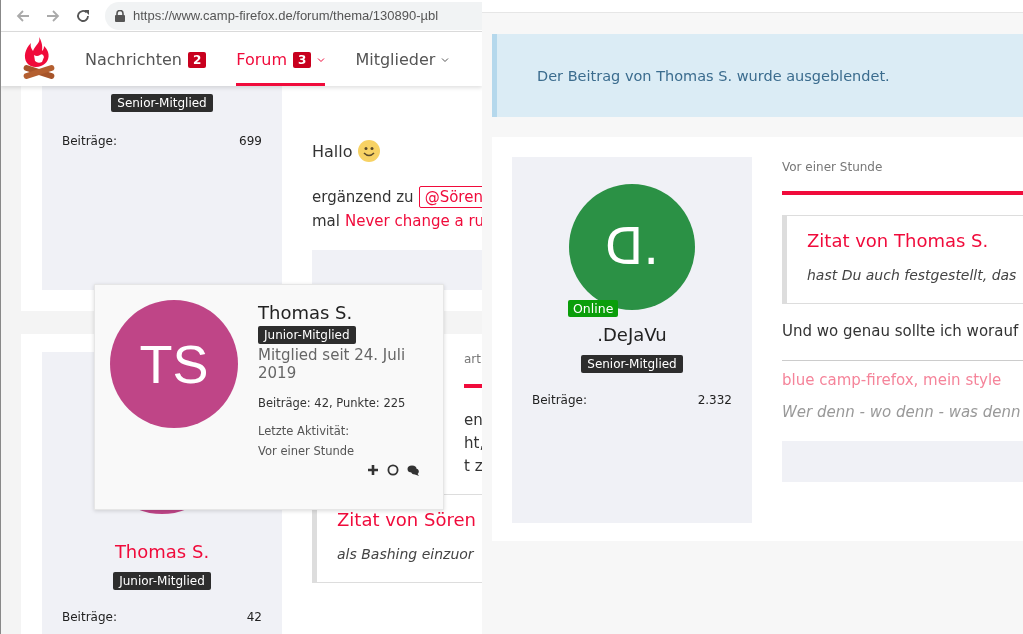 Image resolution: width=1023 pixels, height=634 pixels. Describe the element at coordinates (363, 197) in the screenshot. I see `post-text: ergänzend zu` at that location.